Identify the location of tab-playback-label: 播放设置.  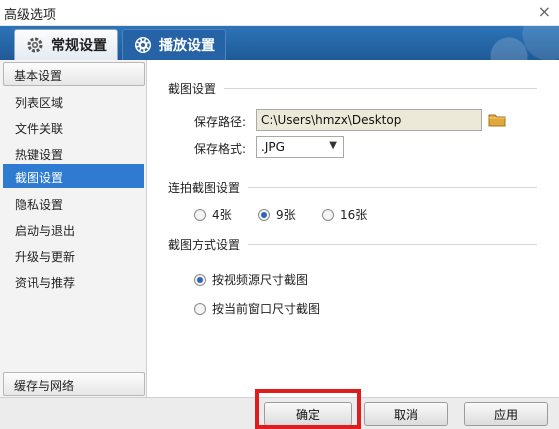
(187, 46).